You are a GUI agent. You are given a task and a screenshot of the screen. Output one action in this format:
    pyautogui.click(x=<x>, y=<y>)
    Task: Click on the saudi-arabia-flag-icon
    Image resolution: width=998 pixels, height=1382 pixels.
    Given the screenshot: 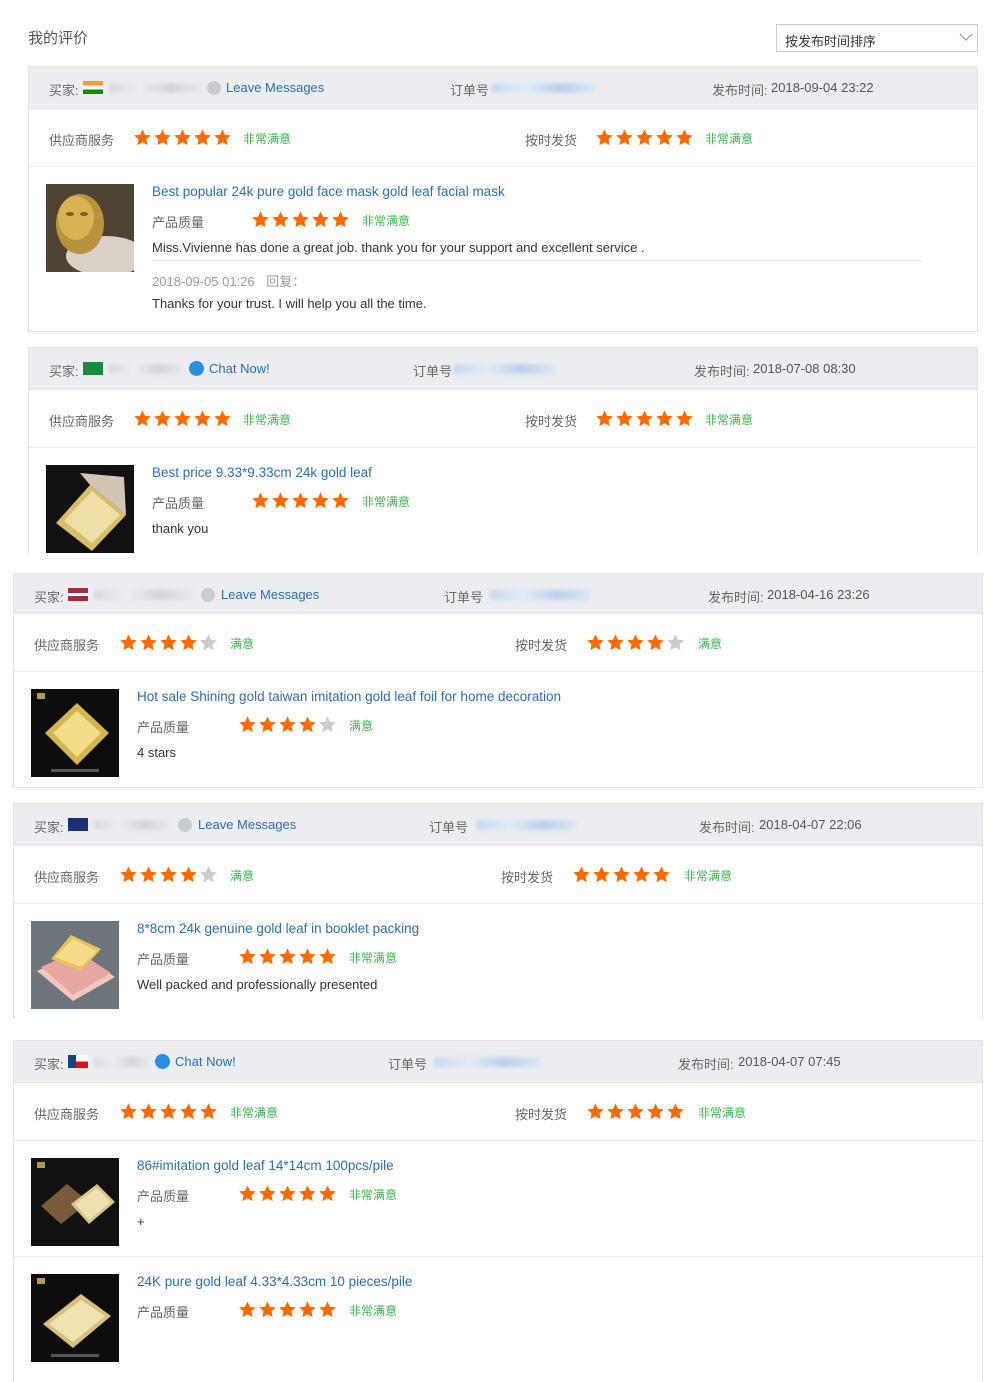 What is the action you would take?
    pyautogui.click(x=93, y=368)
    